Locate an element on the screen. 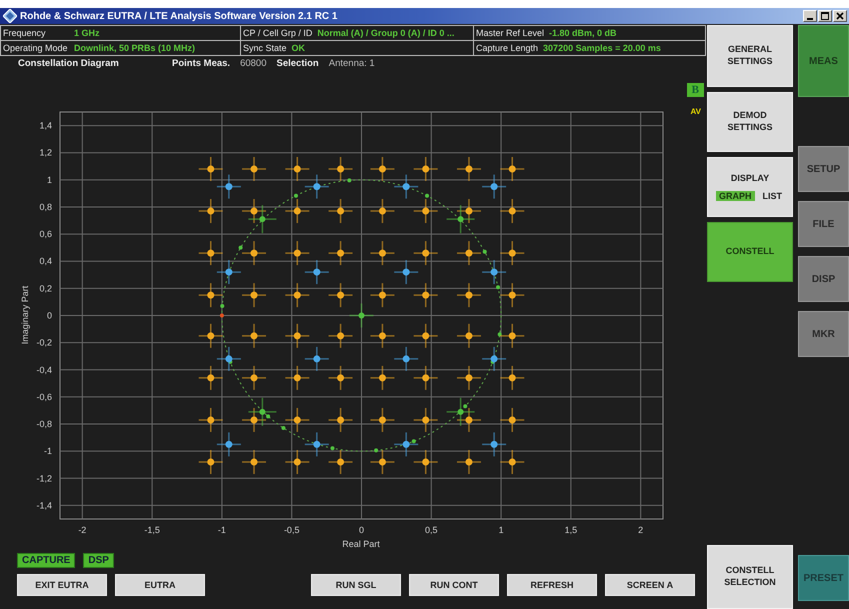 Image resolution: width=849 pixels, height=609 pixels. softkey-button: GENERAL SETTINGS is located at coordinates (750, 56).